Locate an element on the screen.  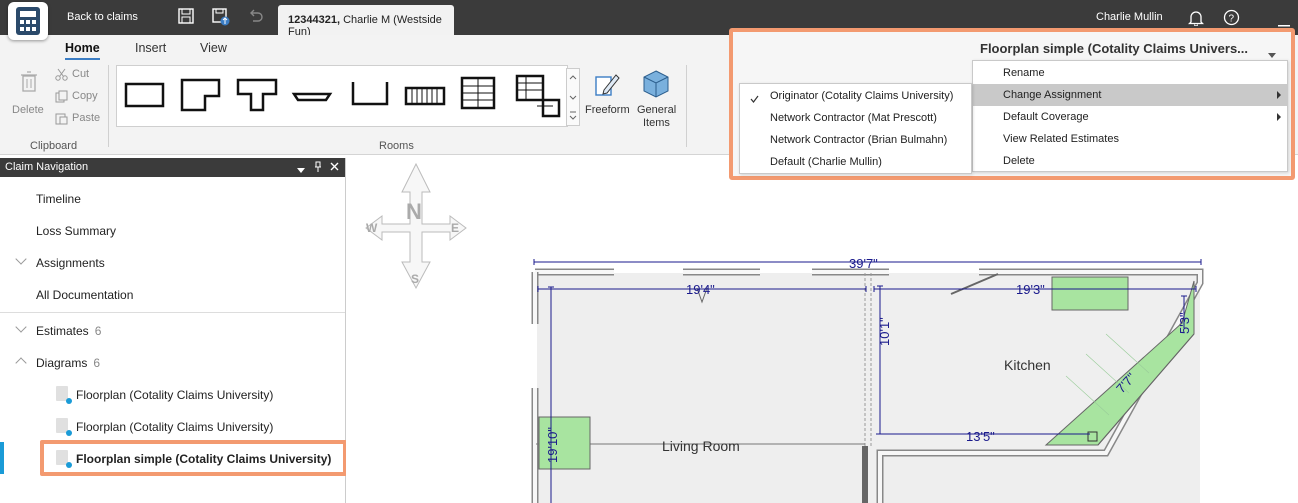
help-icon: ? is located at coordinates (1231, 19).